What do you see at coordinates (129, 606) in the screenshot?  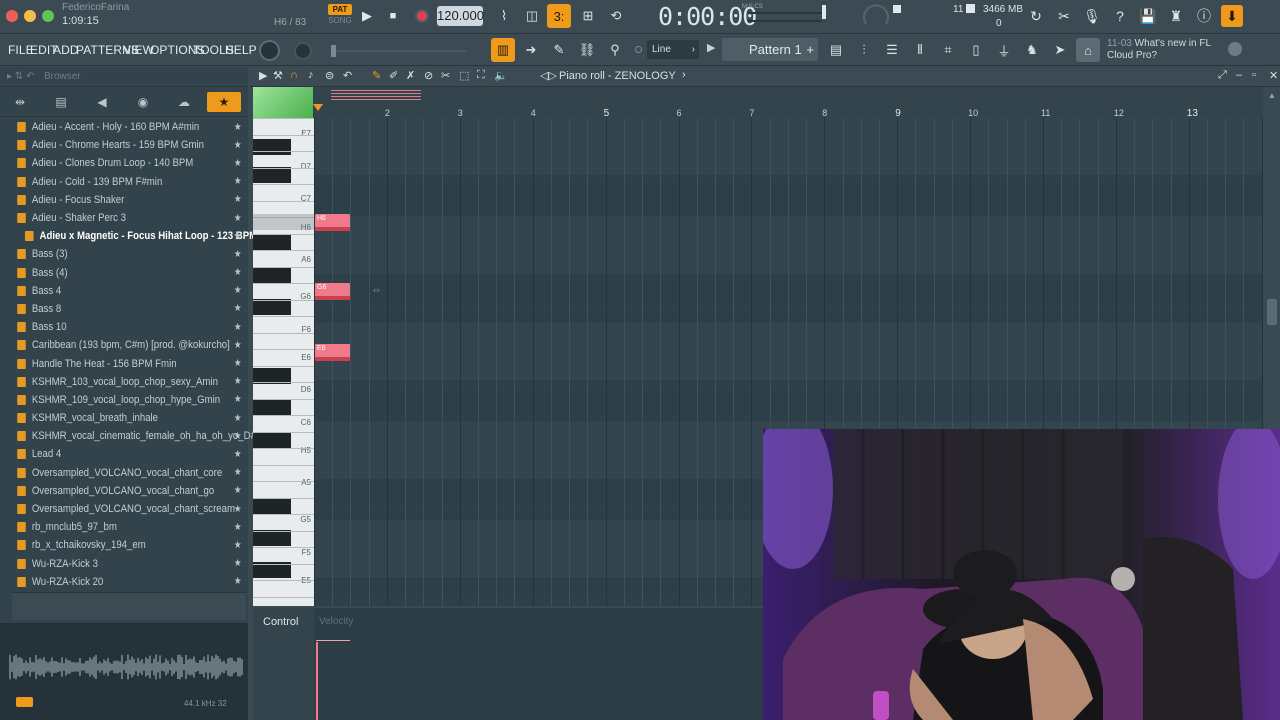 I see `browser-scrollbar` at bounding box center [129, 606].